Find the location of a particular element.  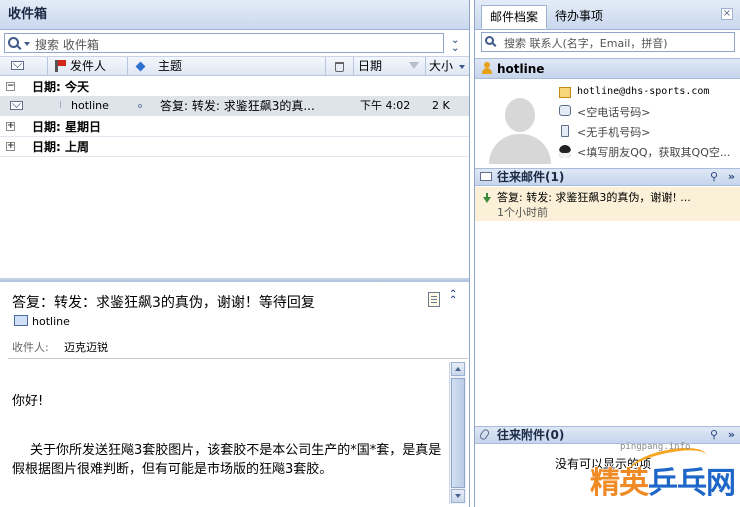

section-tools: ⚲ » is located at coordinates (722, 177).